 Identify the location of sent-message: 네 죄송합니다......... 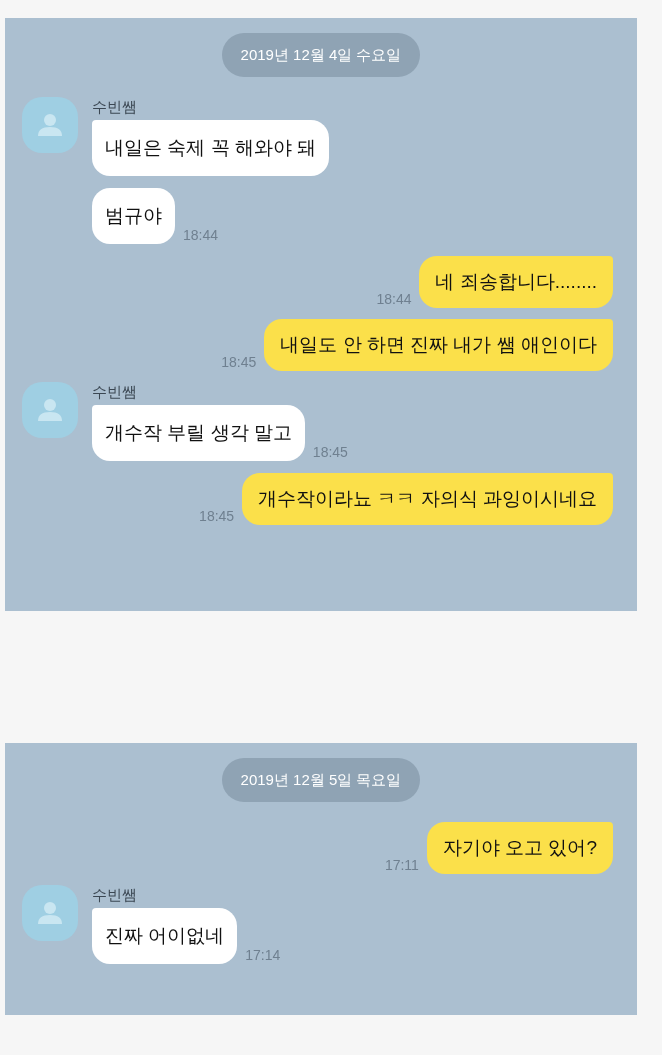
(516, 282).